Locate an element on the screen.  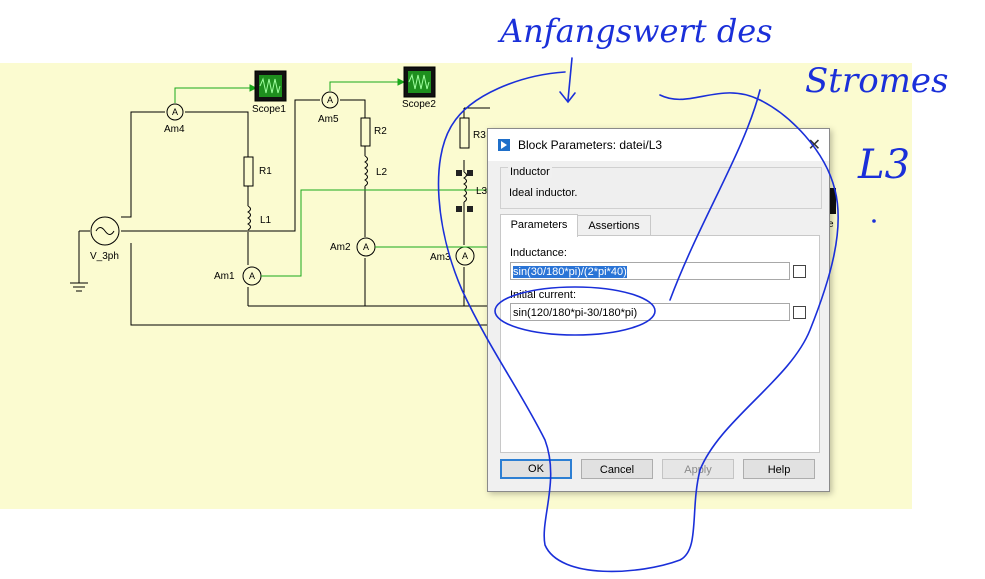
annotation-line3: L3 is located at coordinates (883, 165).